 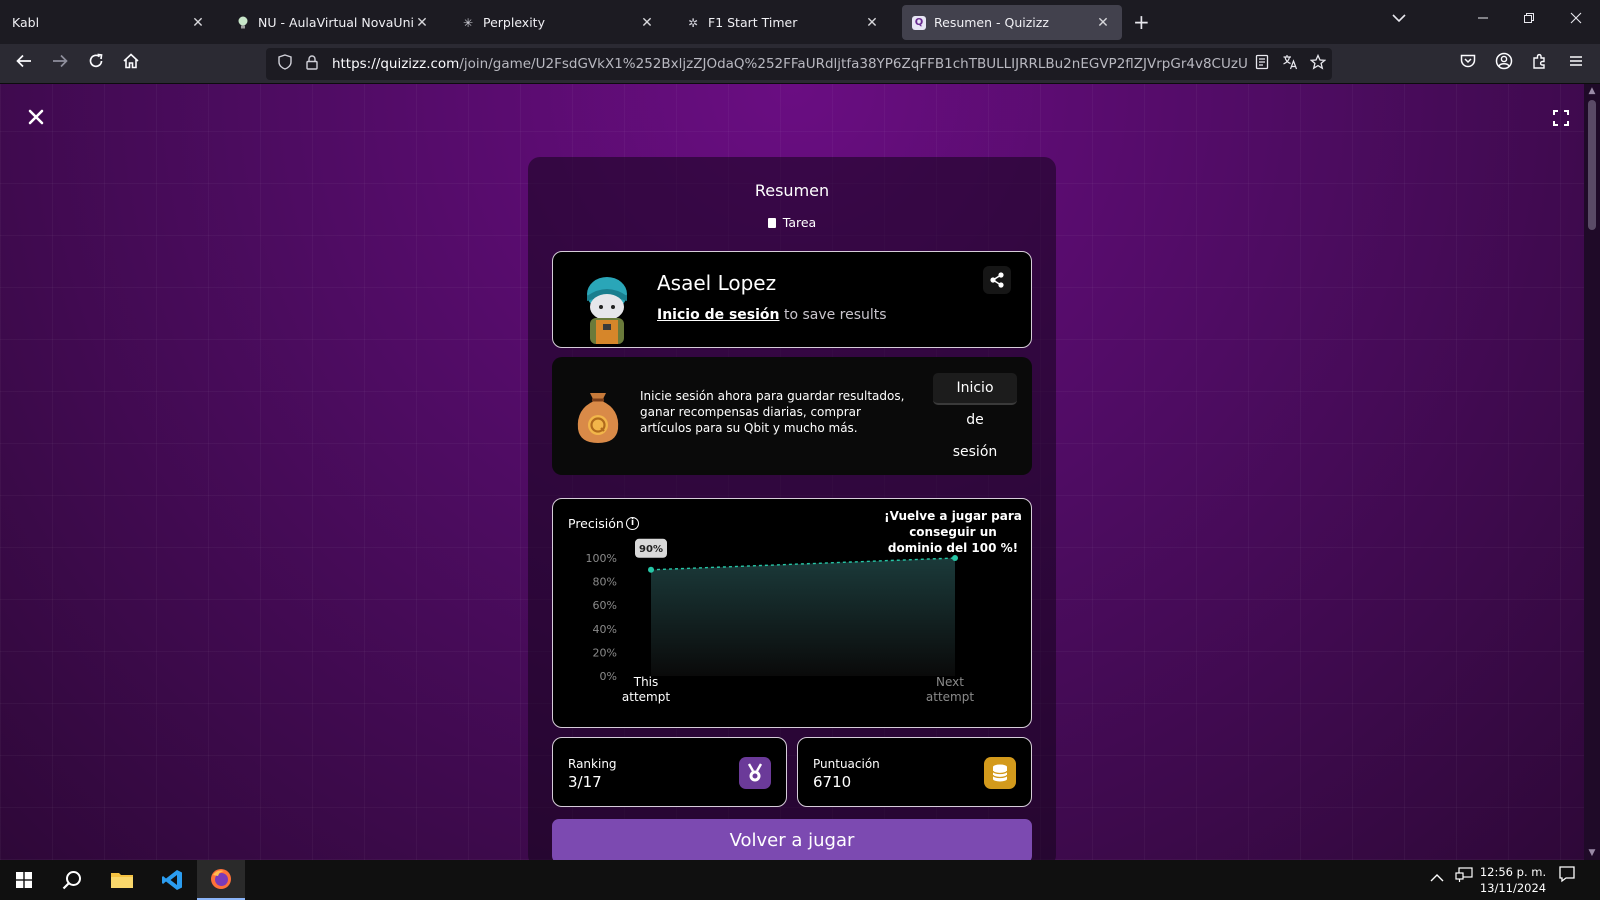 I want to click on tray-chevron-up-icon, so click(x=1437, y=880).